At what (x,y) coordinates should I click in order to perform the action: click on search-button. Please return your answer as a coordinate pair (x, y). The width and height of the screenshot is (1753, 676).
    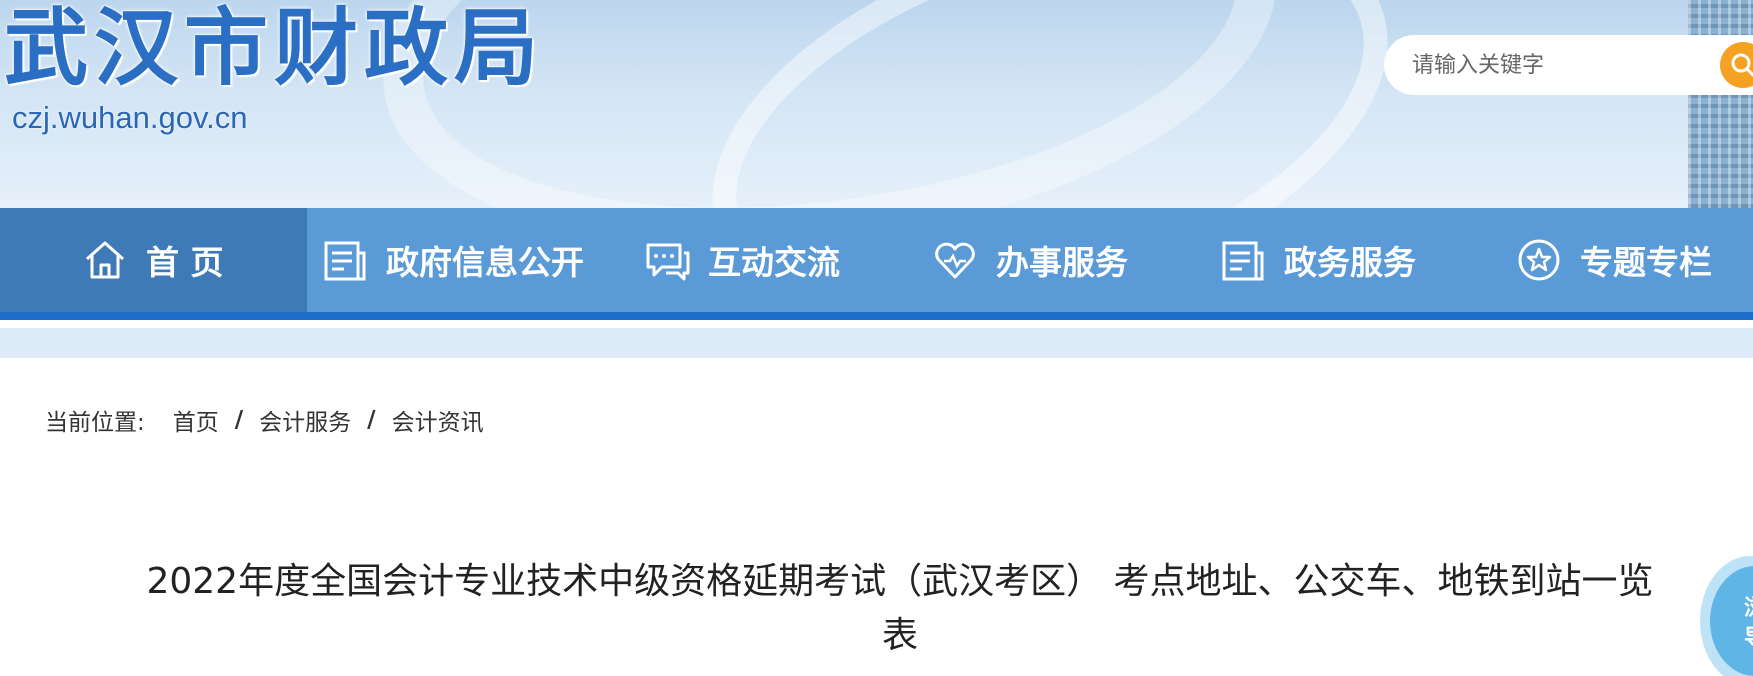
    Looking at the image, I should click on (1736, 65).